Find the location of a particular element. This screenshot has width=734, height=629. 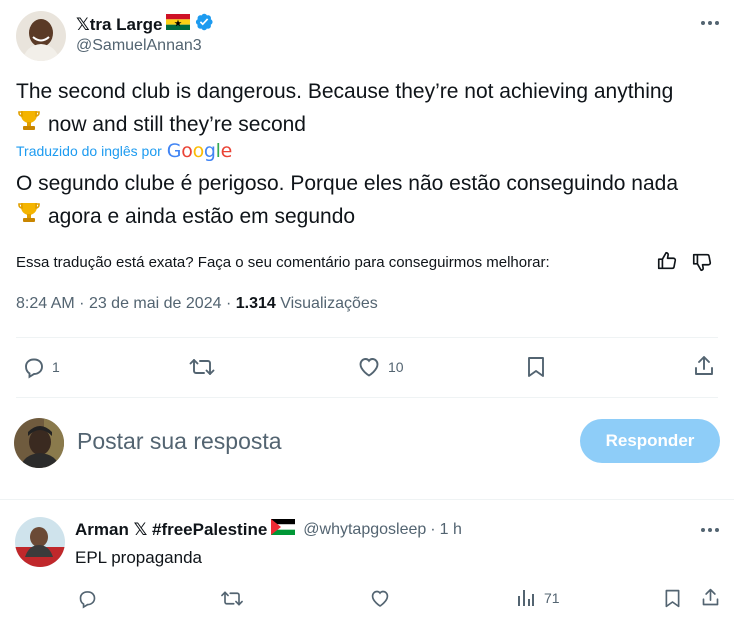

translation-line-2: agora e ainda estão em segundo is located at coordinates (202, 216).